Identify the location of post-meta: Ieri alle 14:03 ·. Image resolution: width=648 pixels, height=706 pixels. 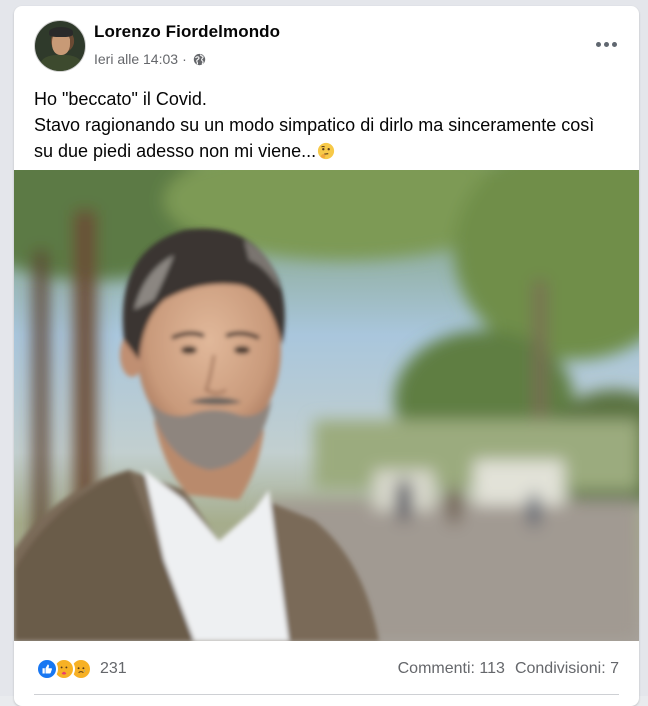
(150, 59).